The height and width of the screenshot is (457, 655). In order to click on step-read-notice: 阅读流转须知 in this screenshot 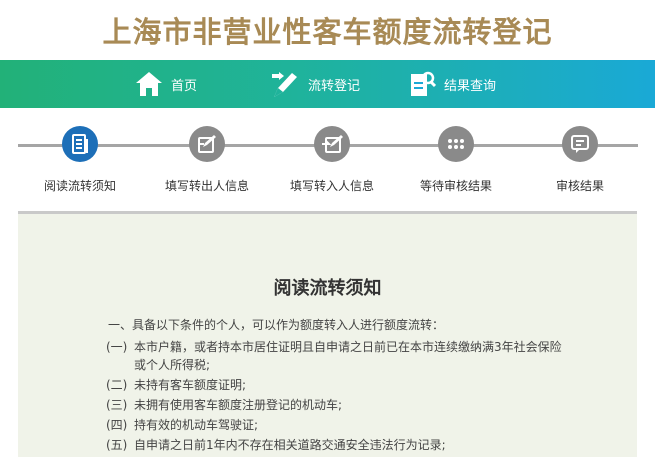, I will do `click(80, 160)`.